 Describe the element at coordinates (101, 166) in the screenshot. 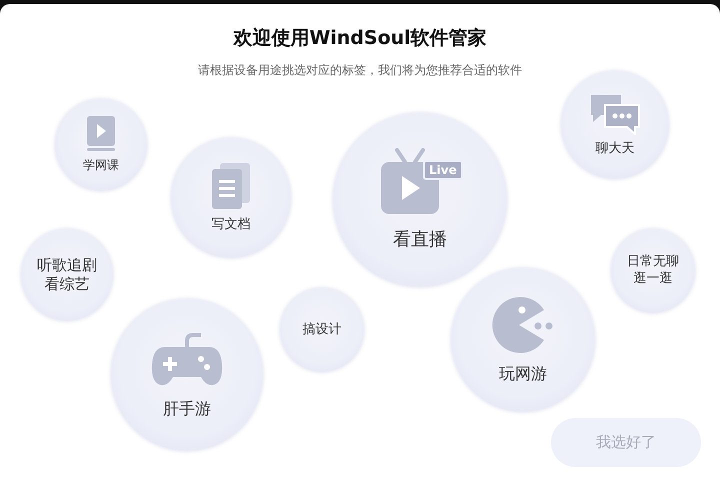

I see `tag-label: 学网课` at that location.